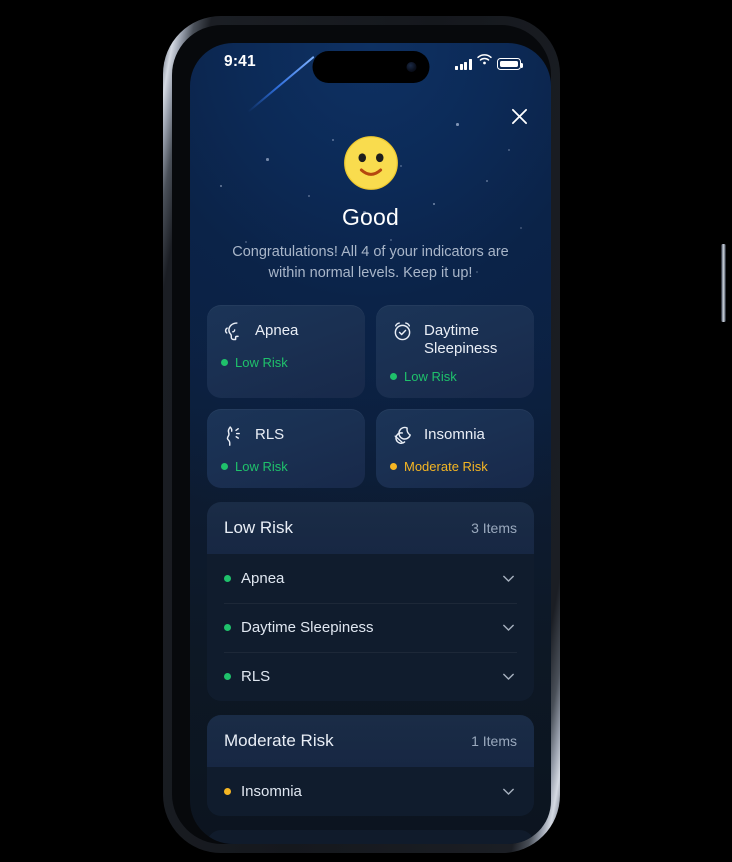 The image size is (732, 862). Describe the element at coordinates (455, 448) in the screenshot. I see `indicator-card-insomnia: Insomnia Moderate Risk` at that location.